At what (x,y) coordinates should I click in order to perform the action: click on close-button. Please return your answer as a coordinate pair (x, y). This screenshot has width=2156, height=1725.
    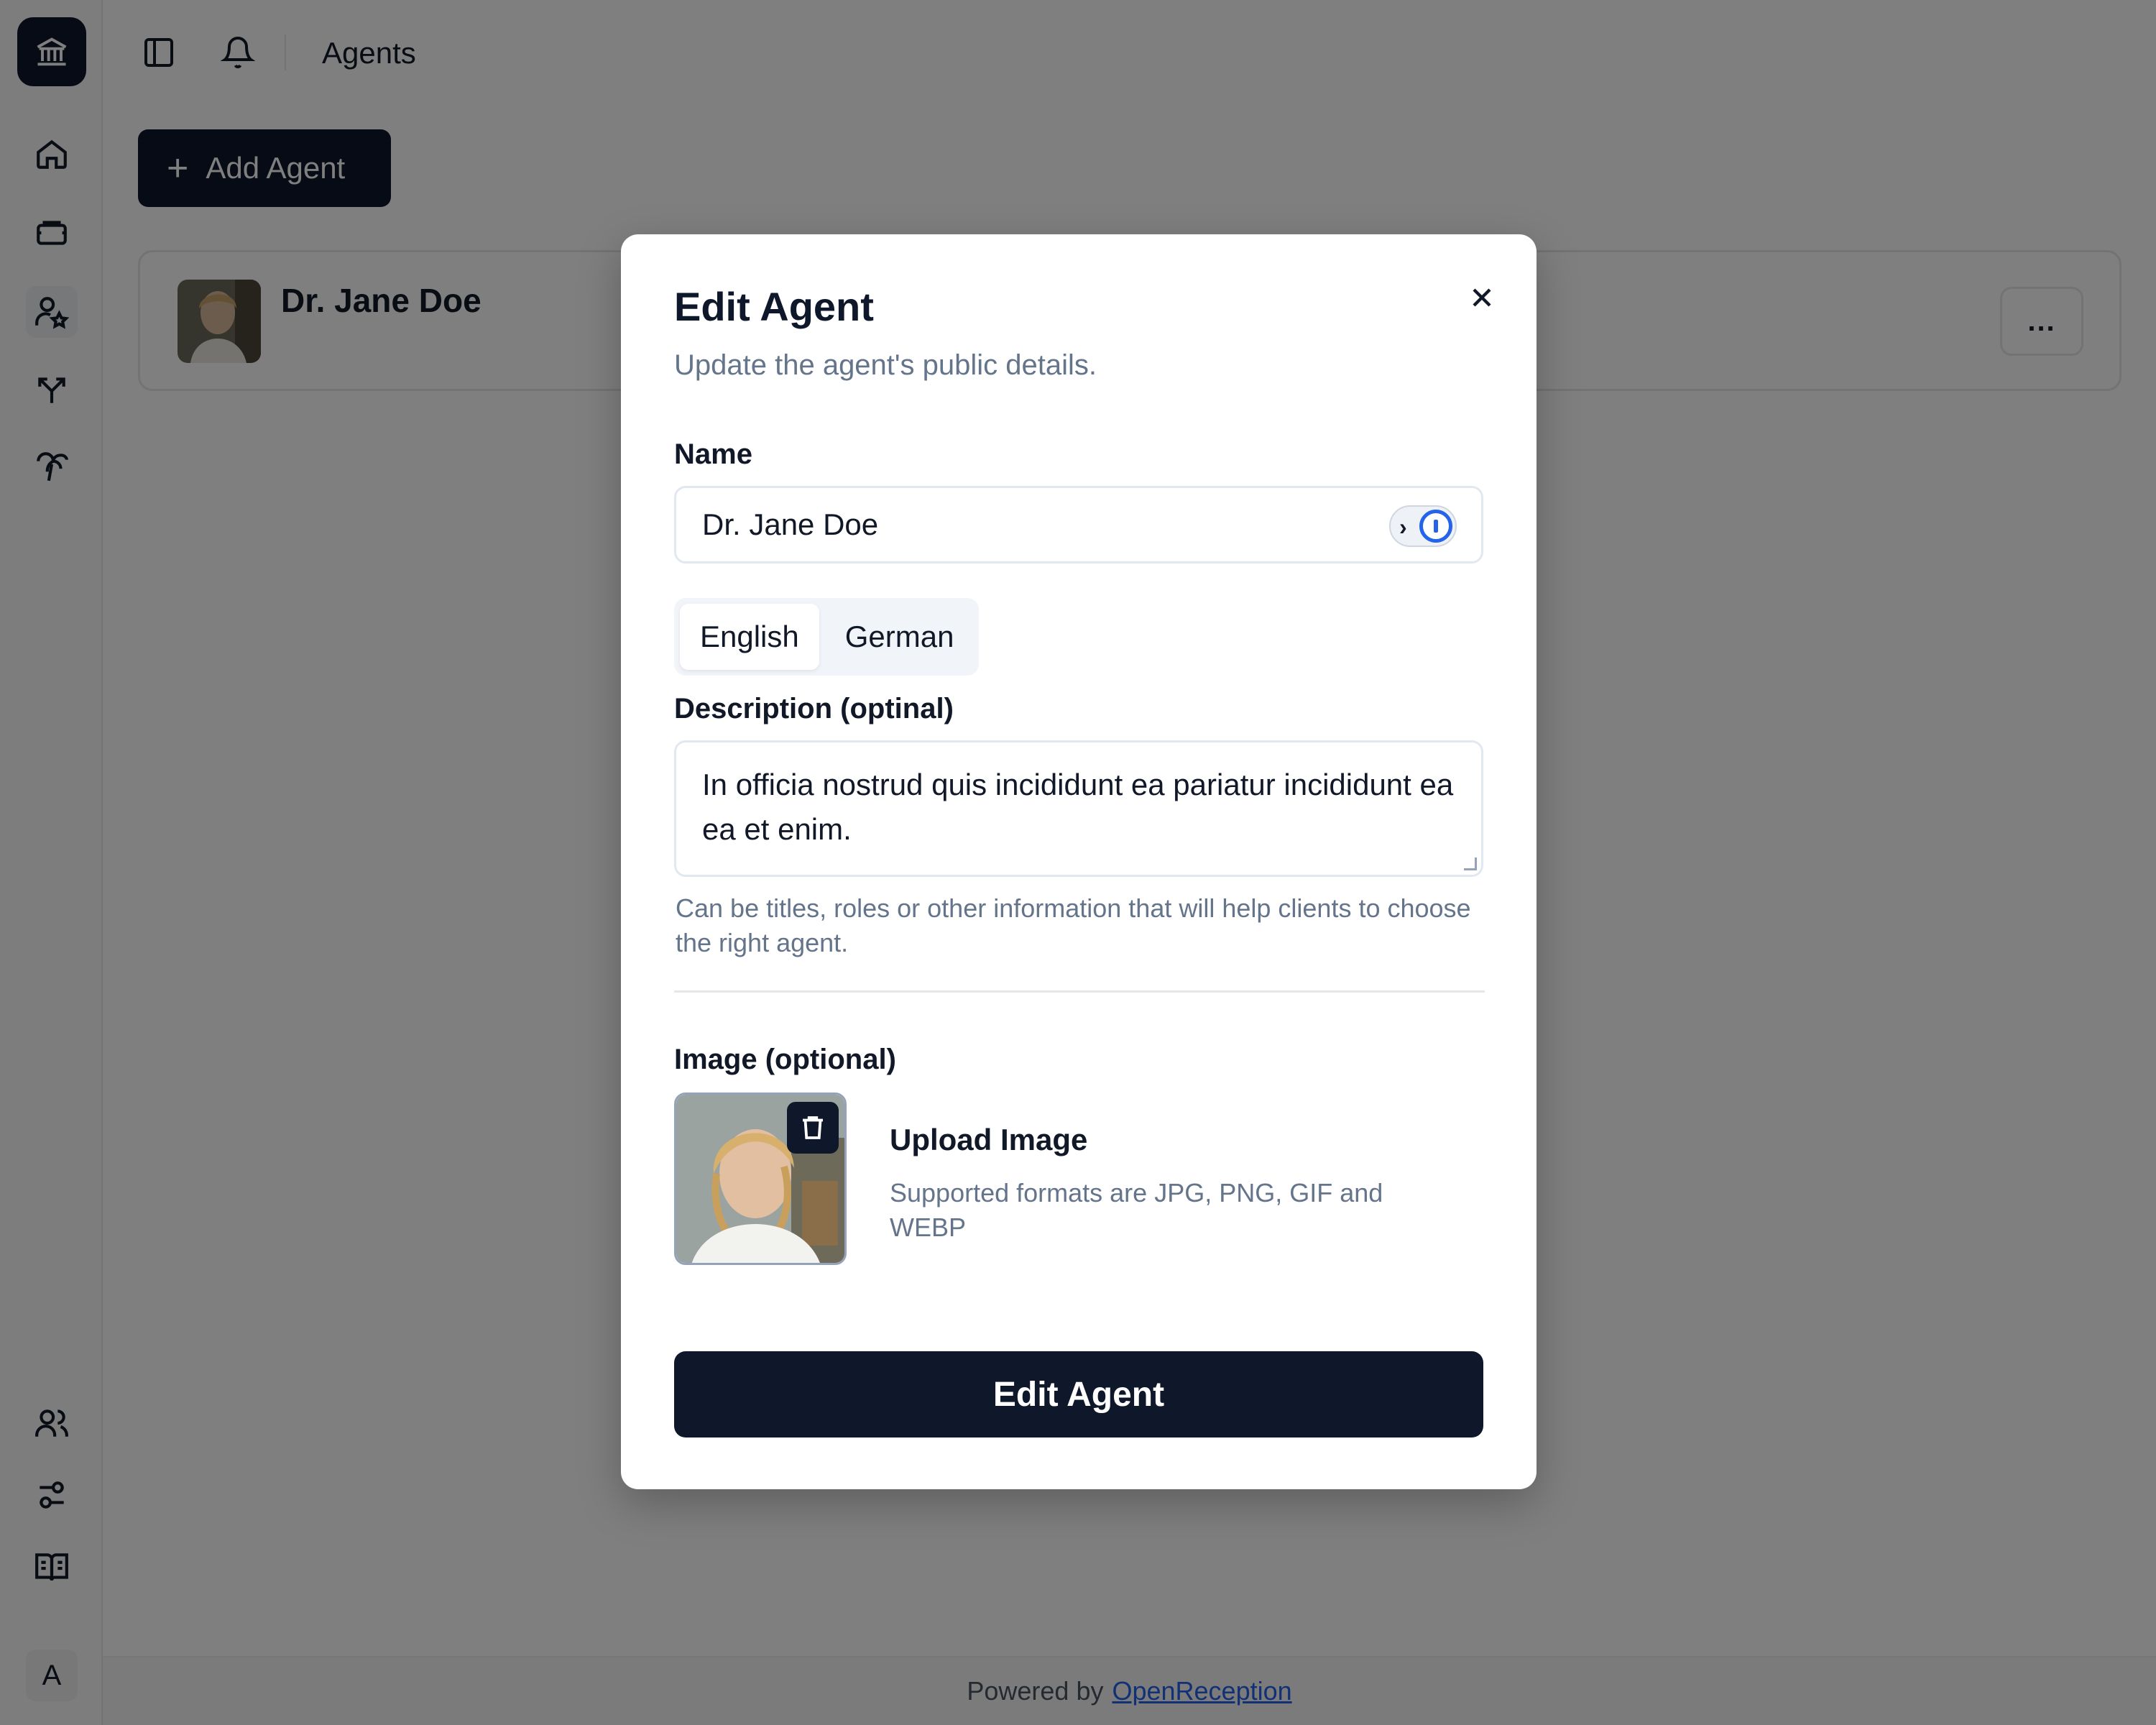
    Looking at the image, I should click on (1482, 297).